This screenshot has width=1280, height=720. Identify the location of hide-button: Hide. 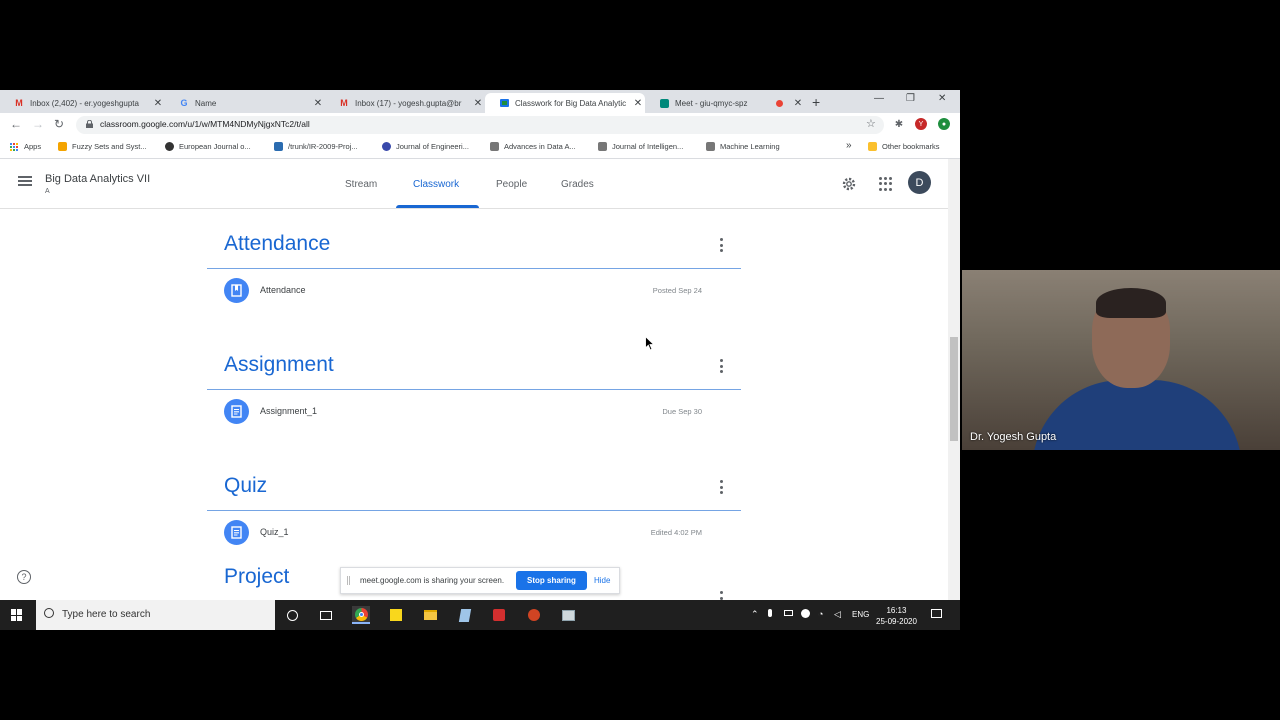
(602, 580).